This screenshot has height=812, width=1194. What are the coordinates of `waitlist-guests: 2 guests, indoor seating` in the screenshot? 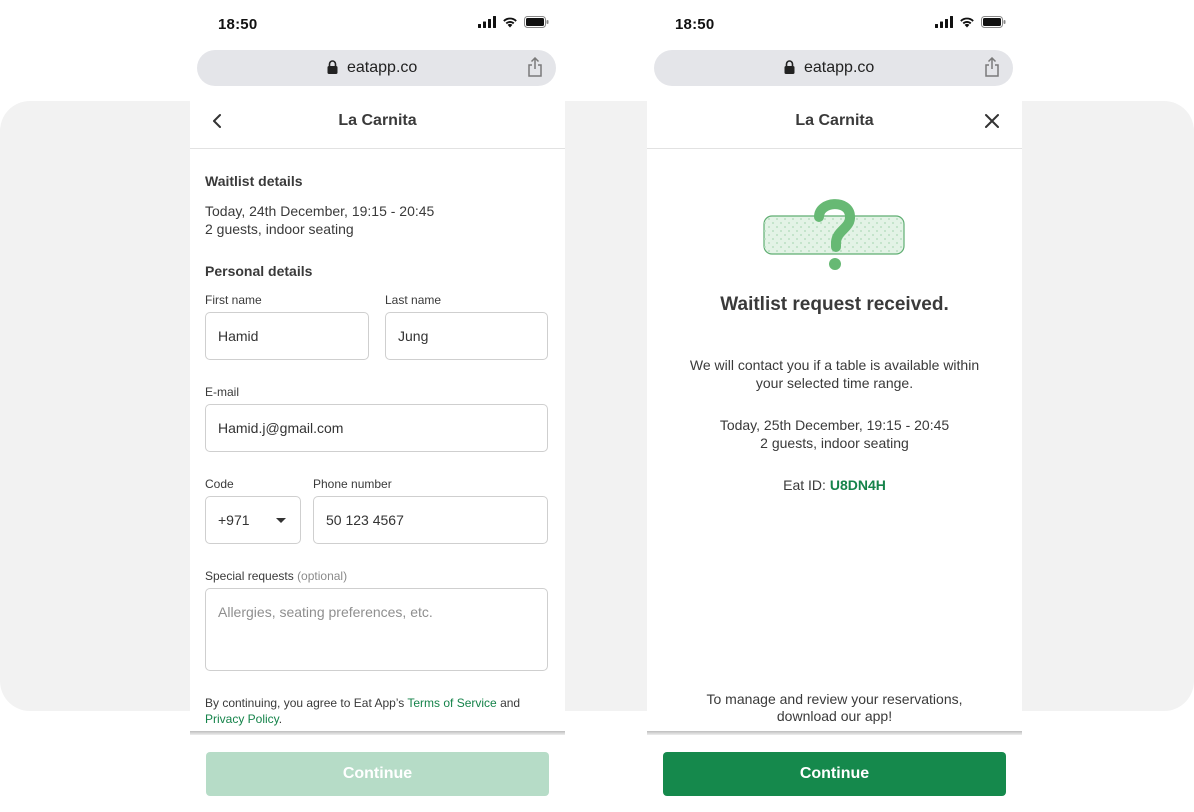 It's located at (279, 229).